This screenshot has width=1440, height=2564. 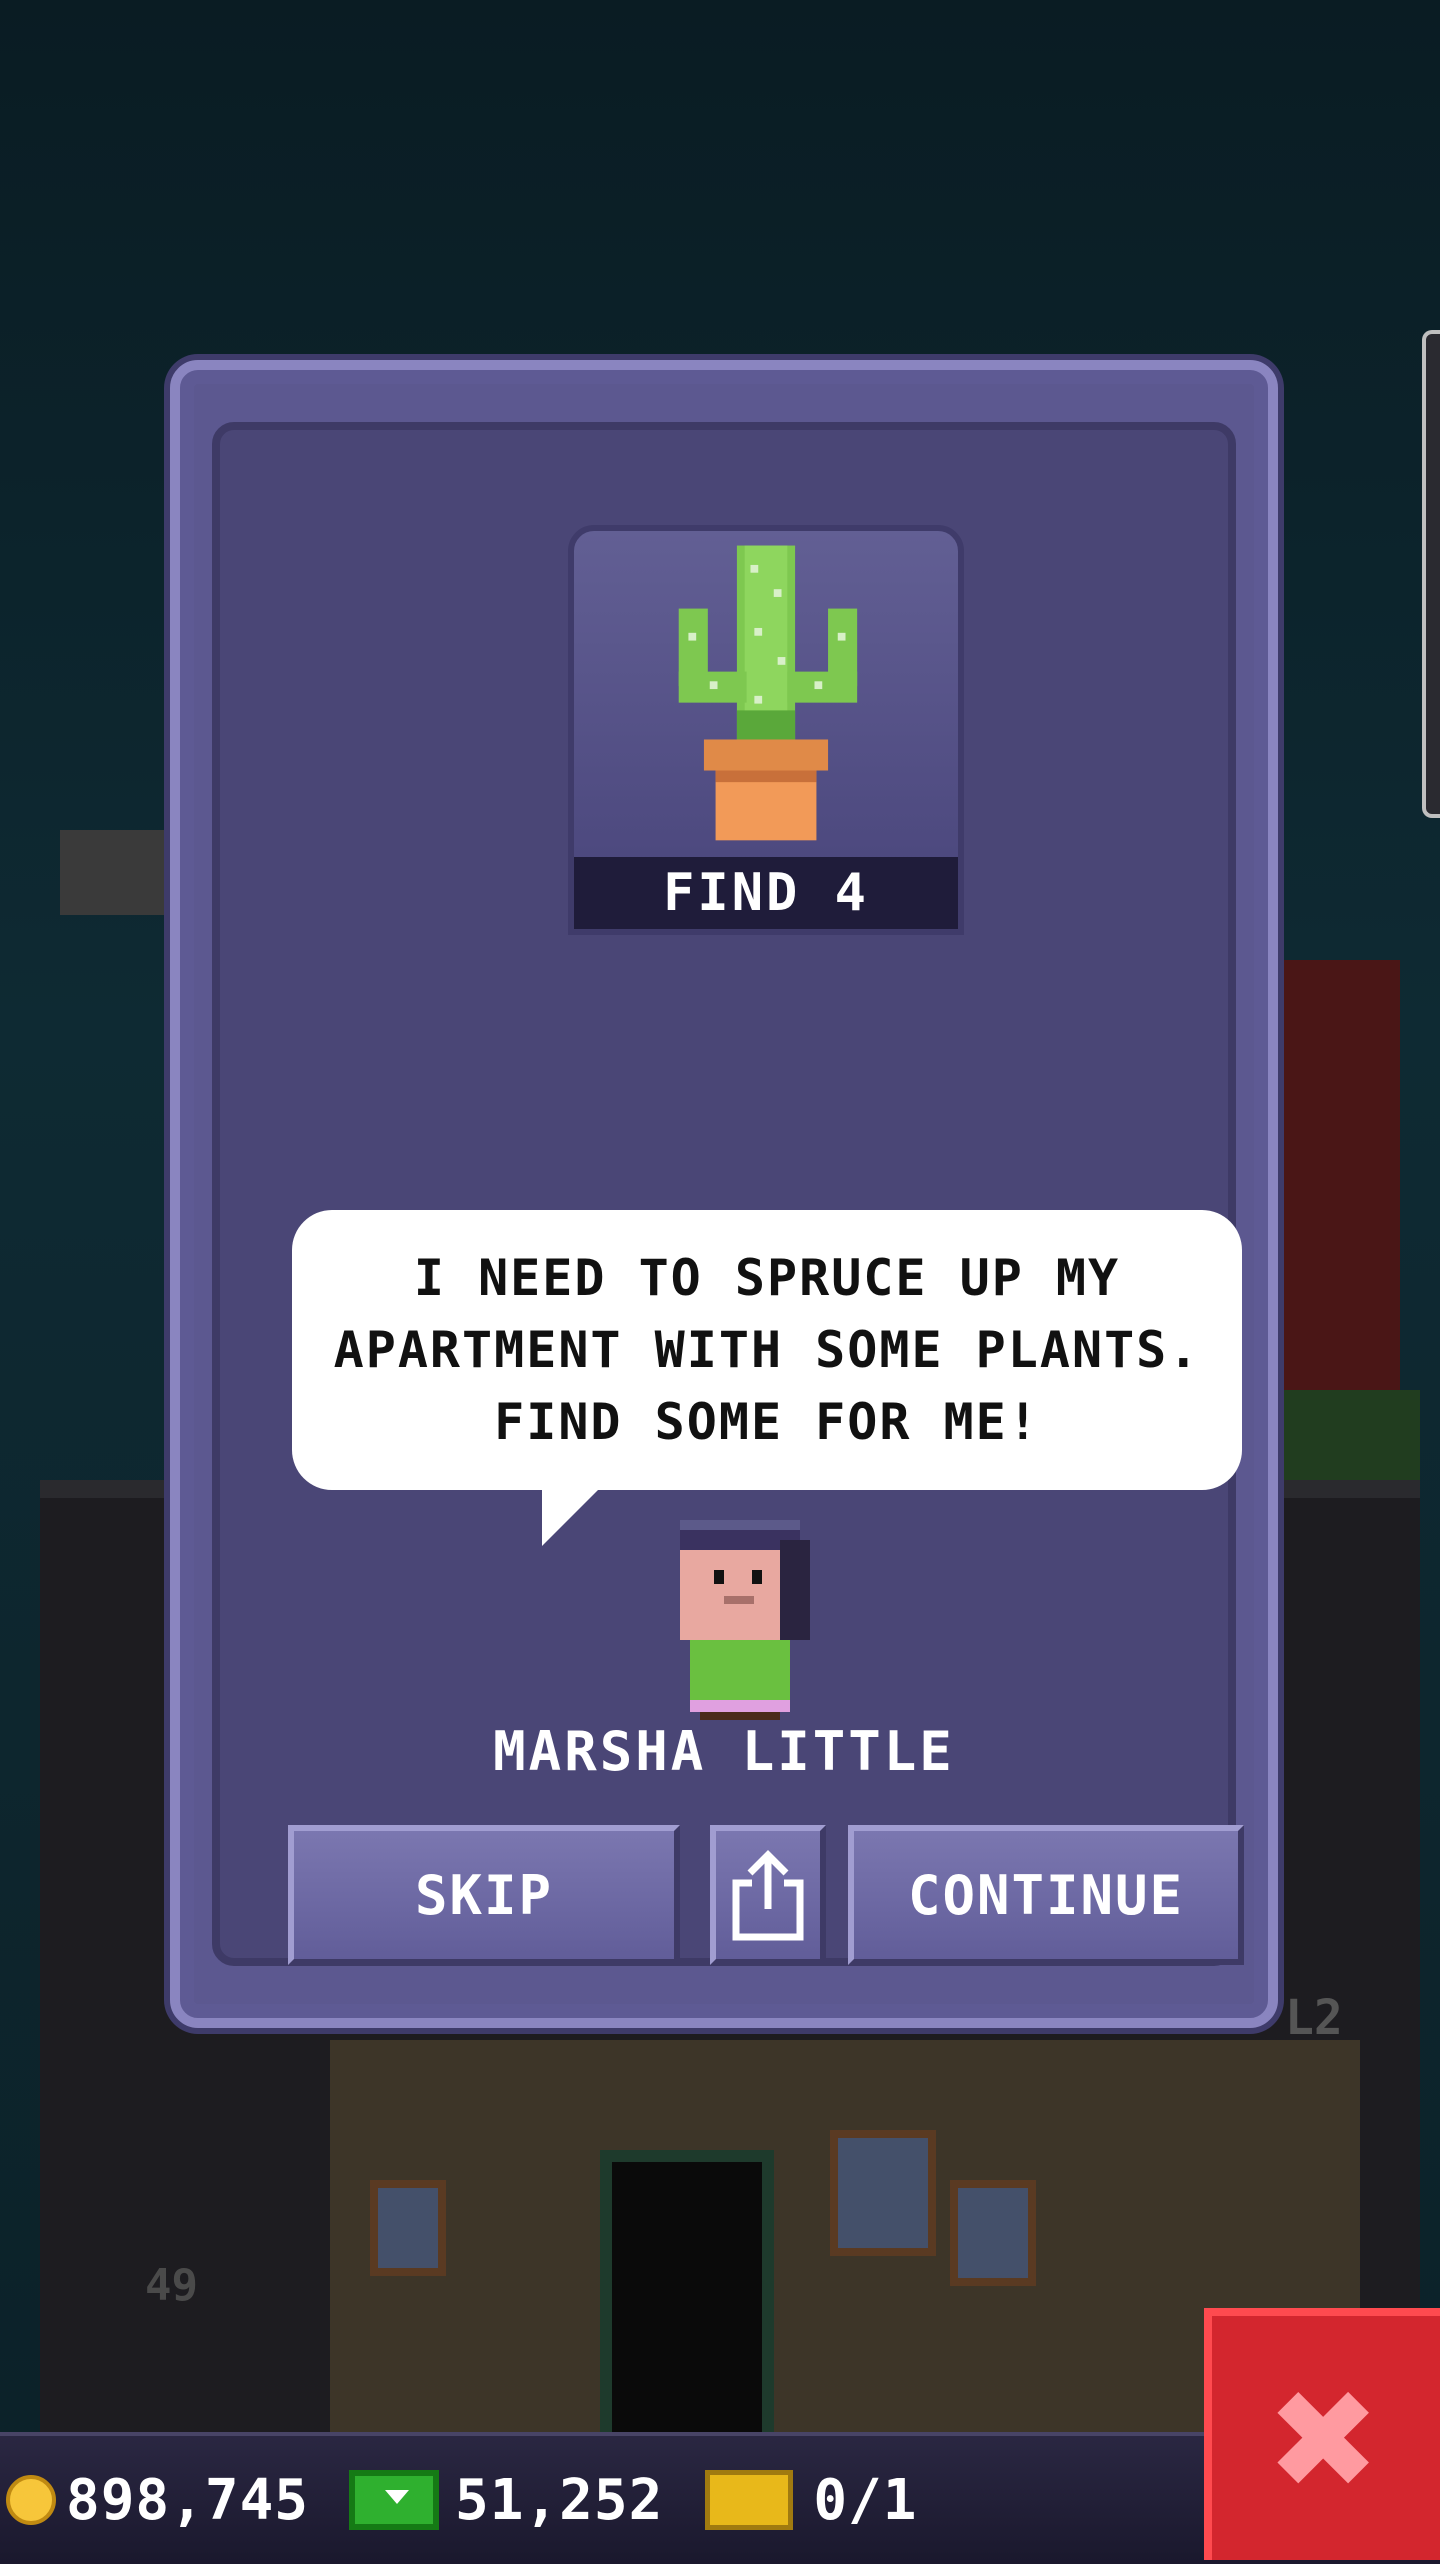 What do you see at coordinates (31, 2500) in the screenshot?
I see `coin-icon` at bounding box center [31, 2500].